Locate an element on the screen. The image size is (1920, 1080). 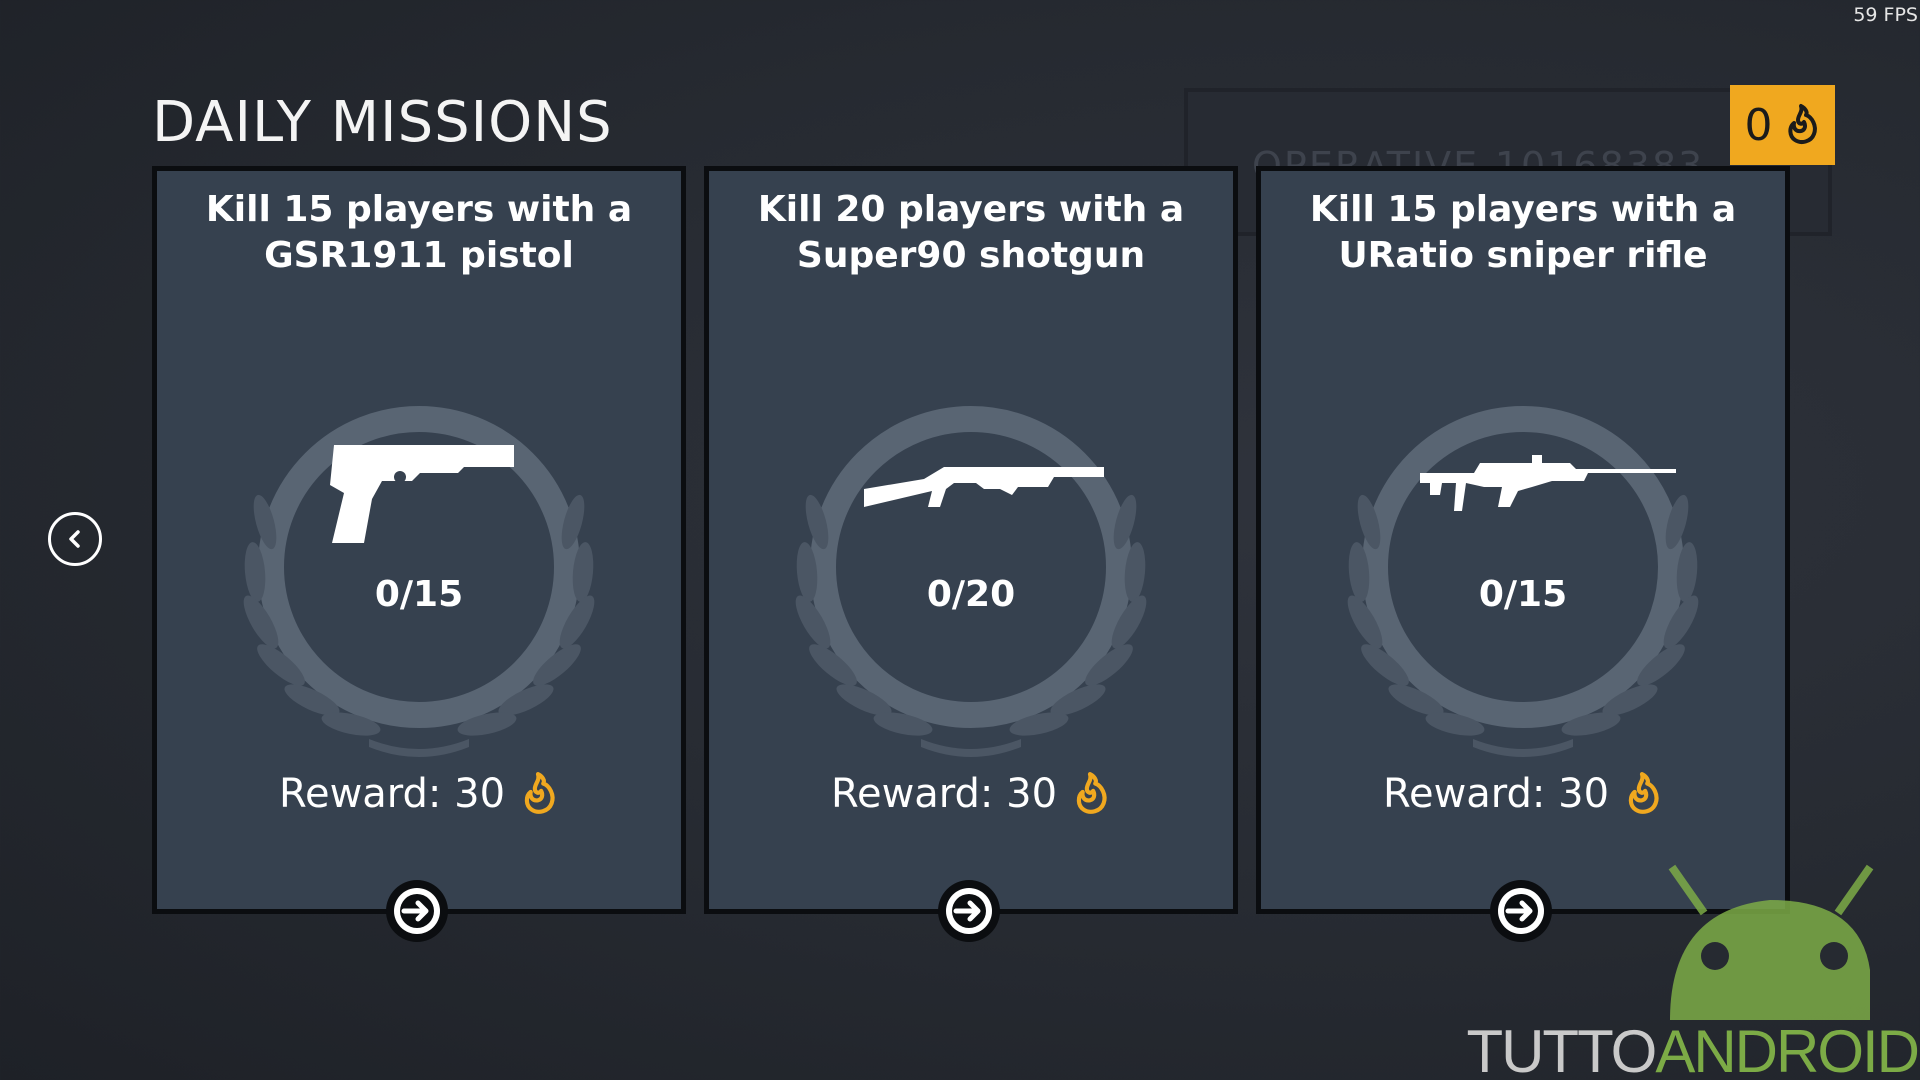
fps-counter: 59 FPS is located at coordinates (1885, 15).